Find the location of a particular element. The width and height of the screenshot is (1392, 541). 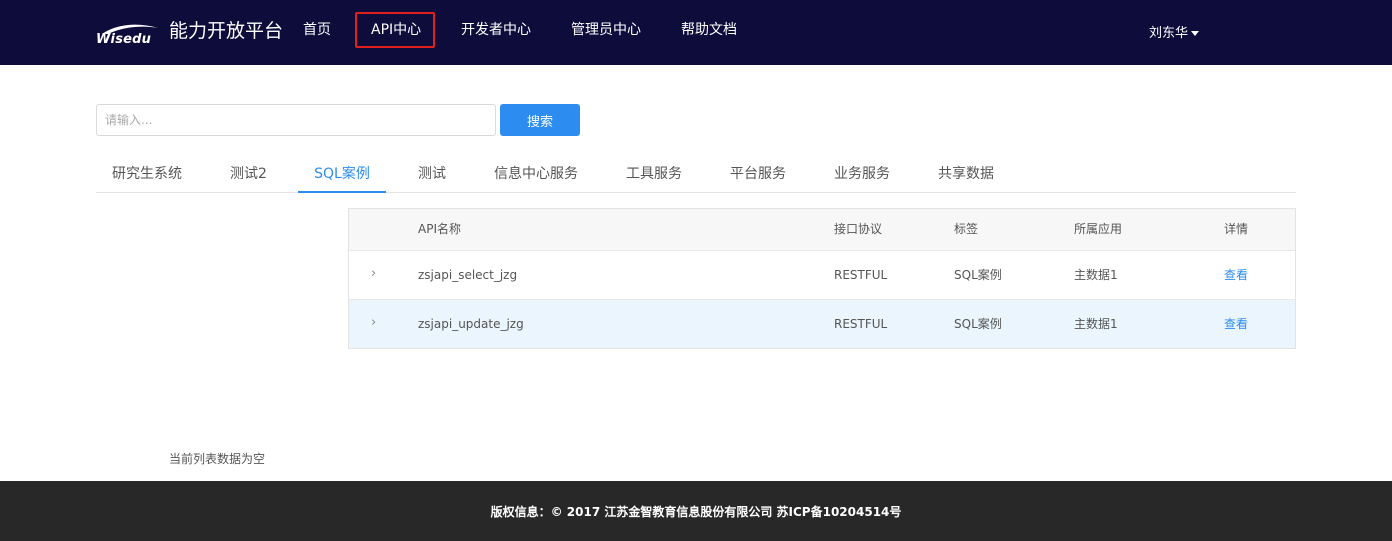

api-name: zsjapi_select_jzg is located at coordinates (468, 275).